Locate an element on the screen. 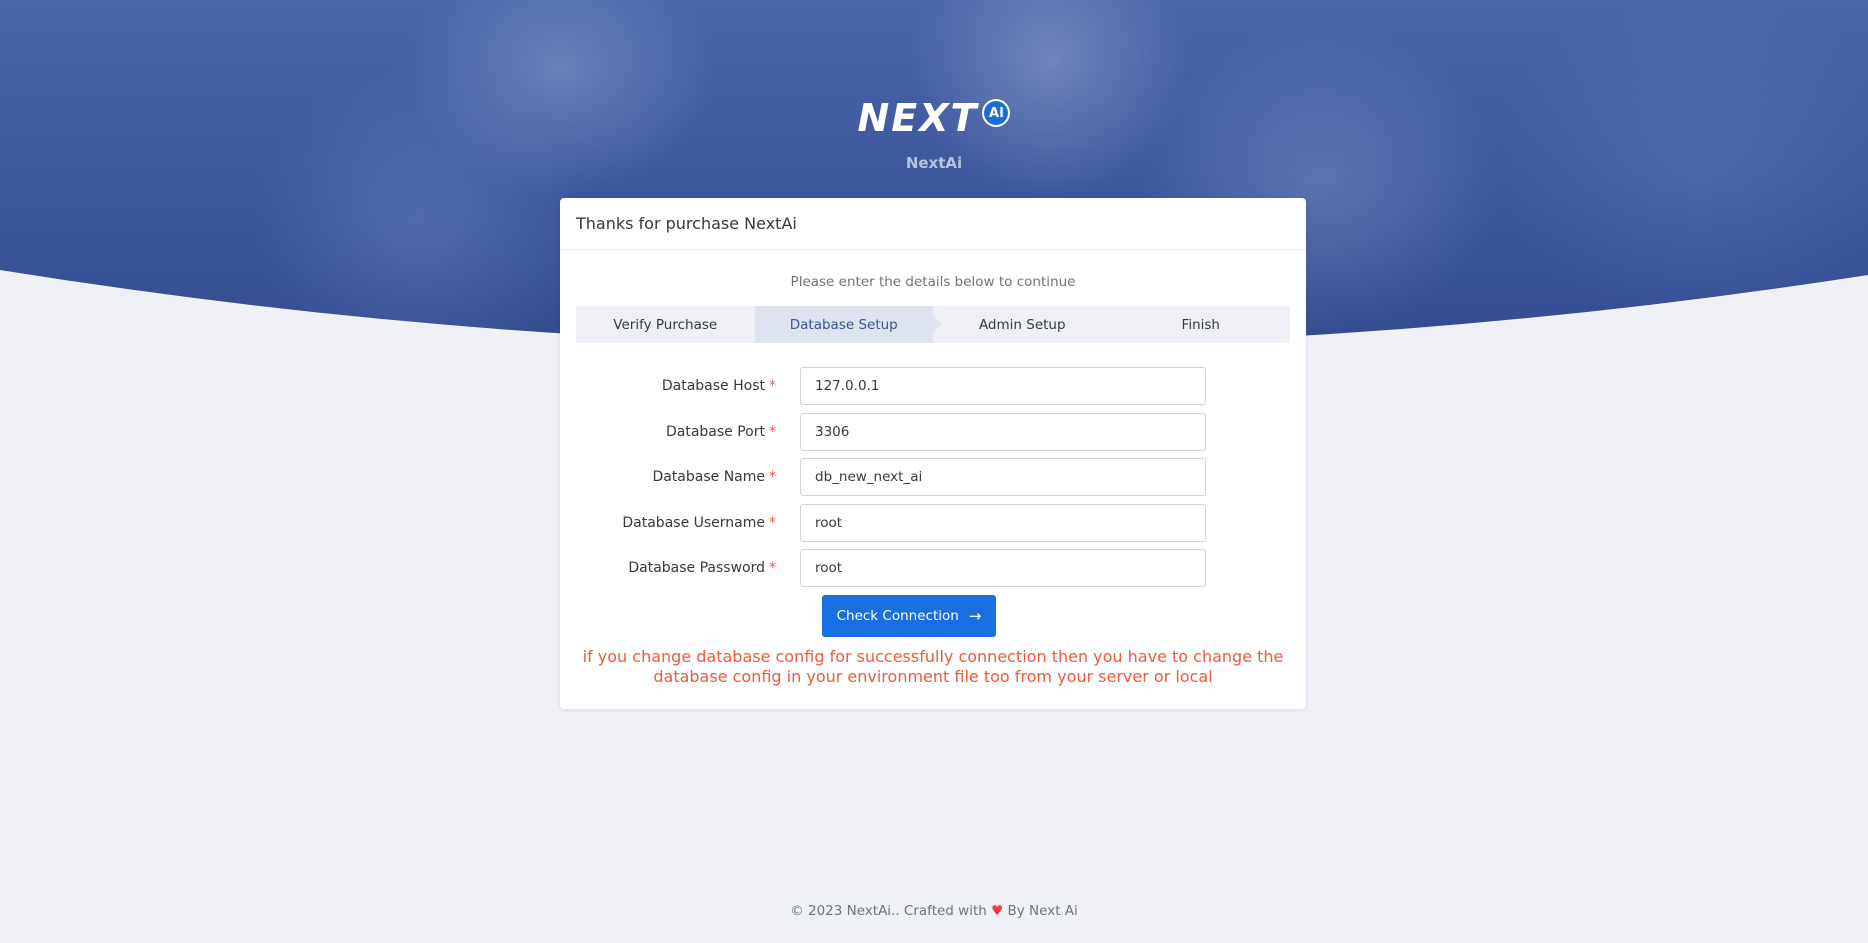 The width and height of the screenshot is (1868, 943). field-label: Database Name * is located at coordinates (680, 477).